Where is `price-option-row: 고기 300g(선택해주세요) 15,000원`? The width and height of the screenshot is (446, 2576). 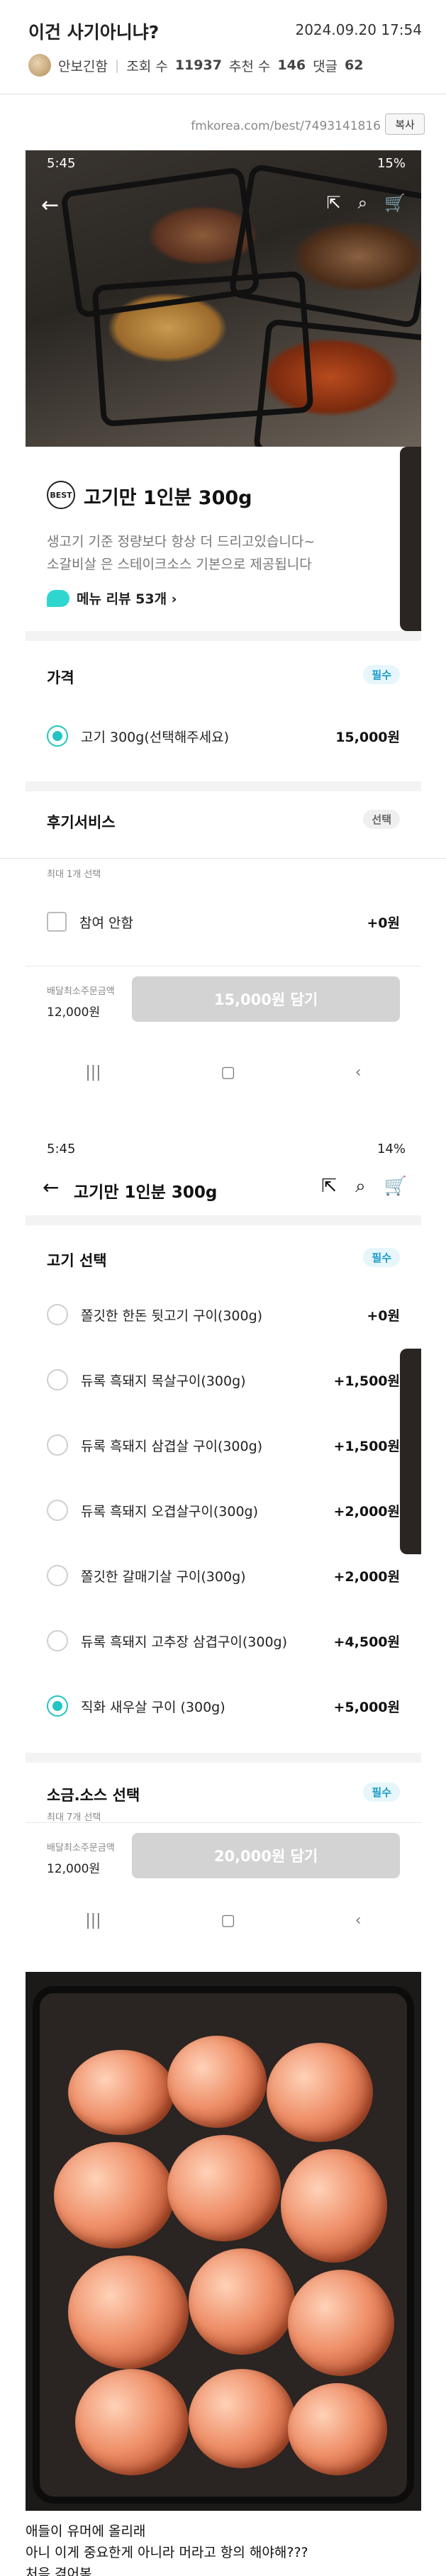
price-option-row: 고기 300g(선택해주세요) 15,000원 is located at coordinates (223, 736).